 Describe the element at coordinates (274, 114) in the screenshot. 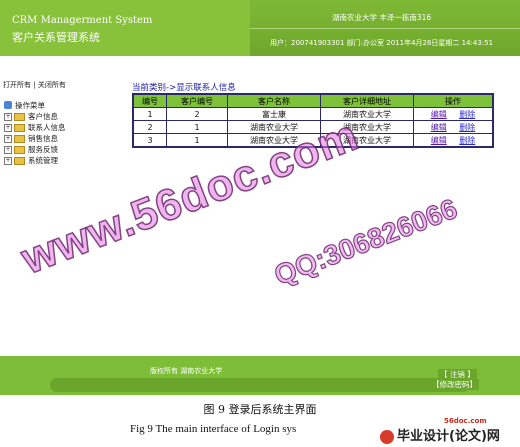

I see `cell-name: 富士康` at that location.